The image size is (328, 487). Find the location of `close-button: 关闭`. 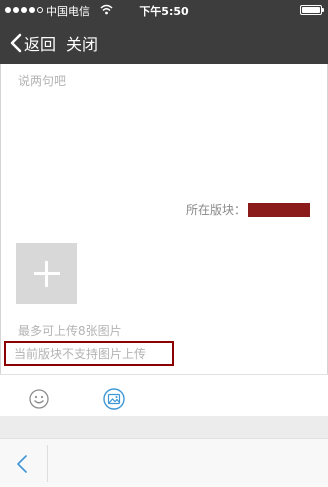

close-button: 关闭 is located at coordinates (82, 43).